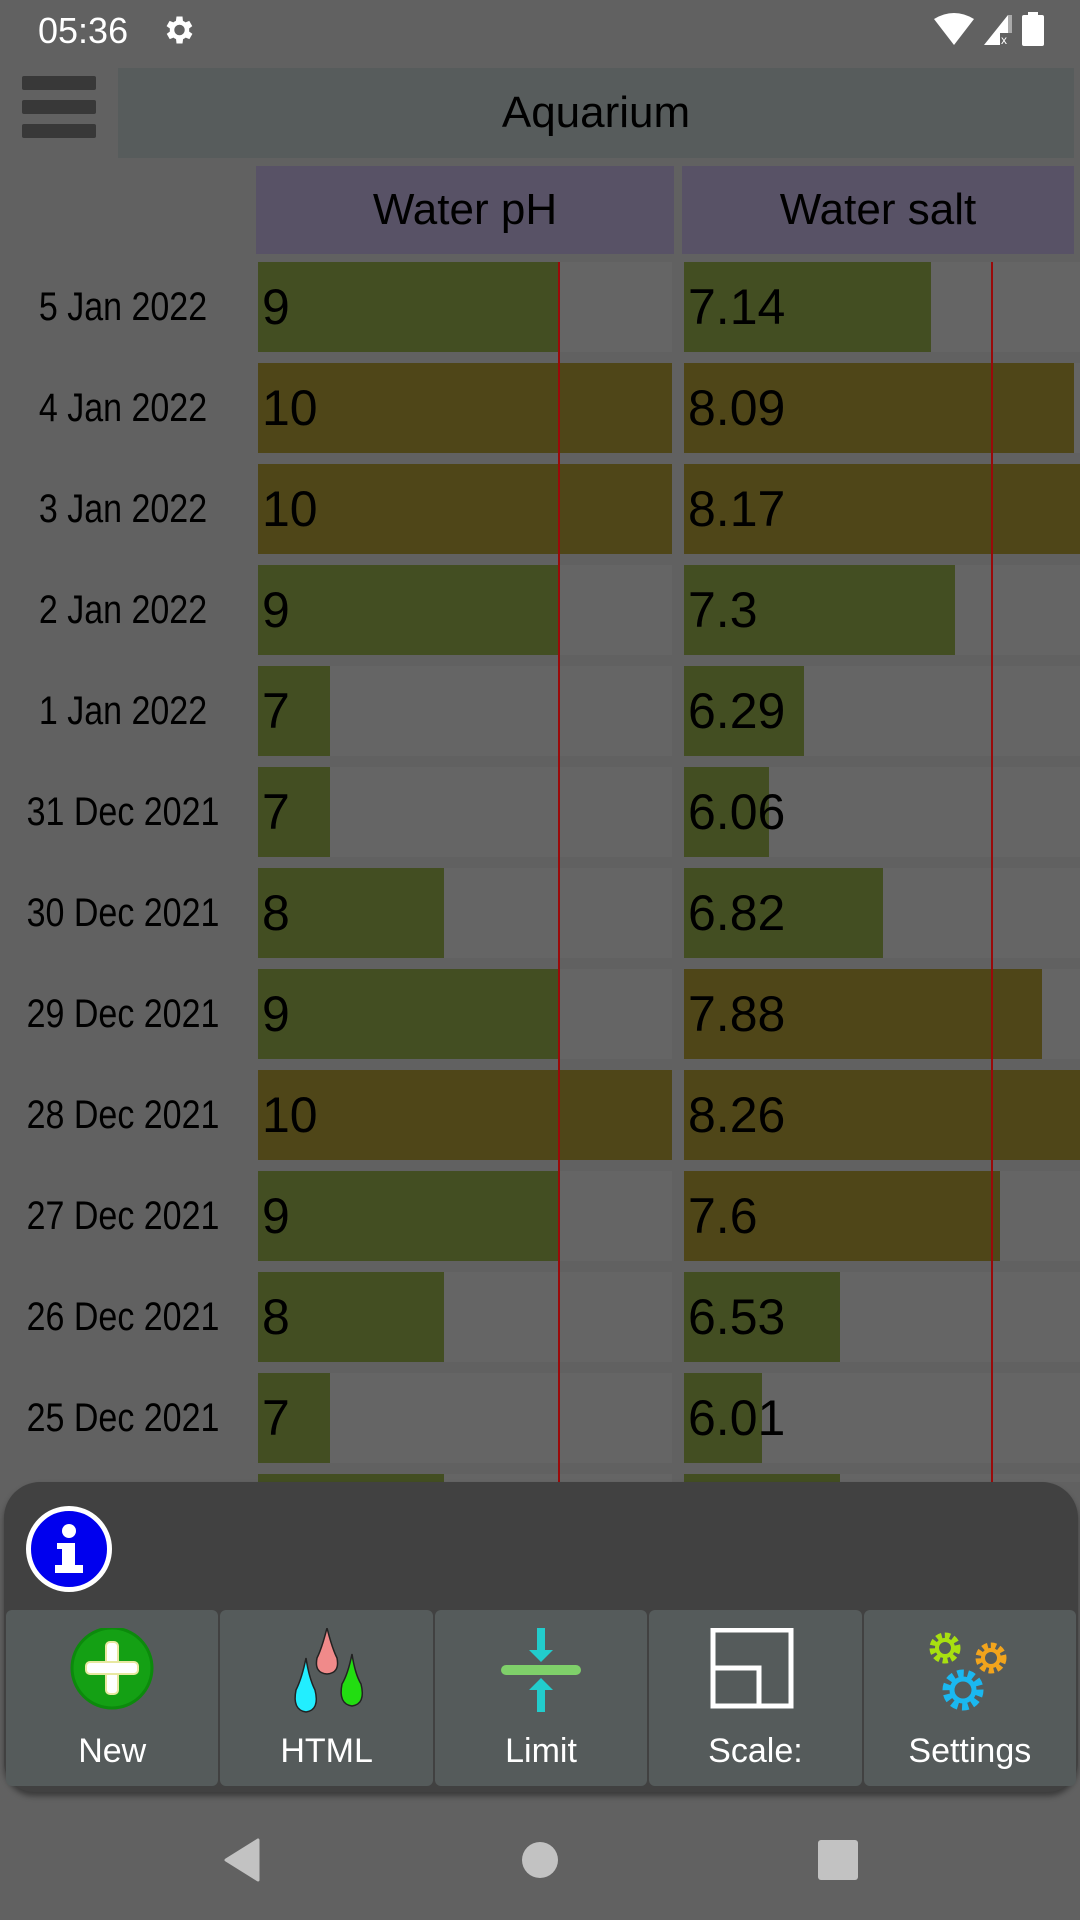  I want to click on column-header-salt: Water salt, so click(878, 210).